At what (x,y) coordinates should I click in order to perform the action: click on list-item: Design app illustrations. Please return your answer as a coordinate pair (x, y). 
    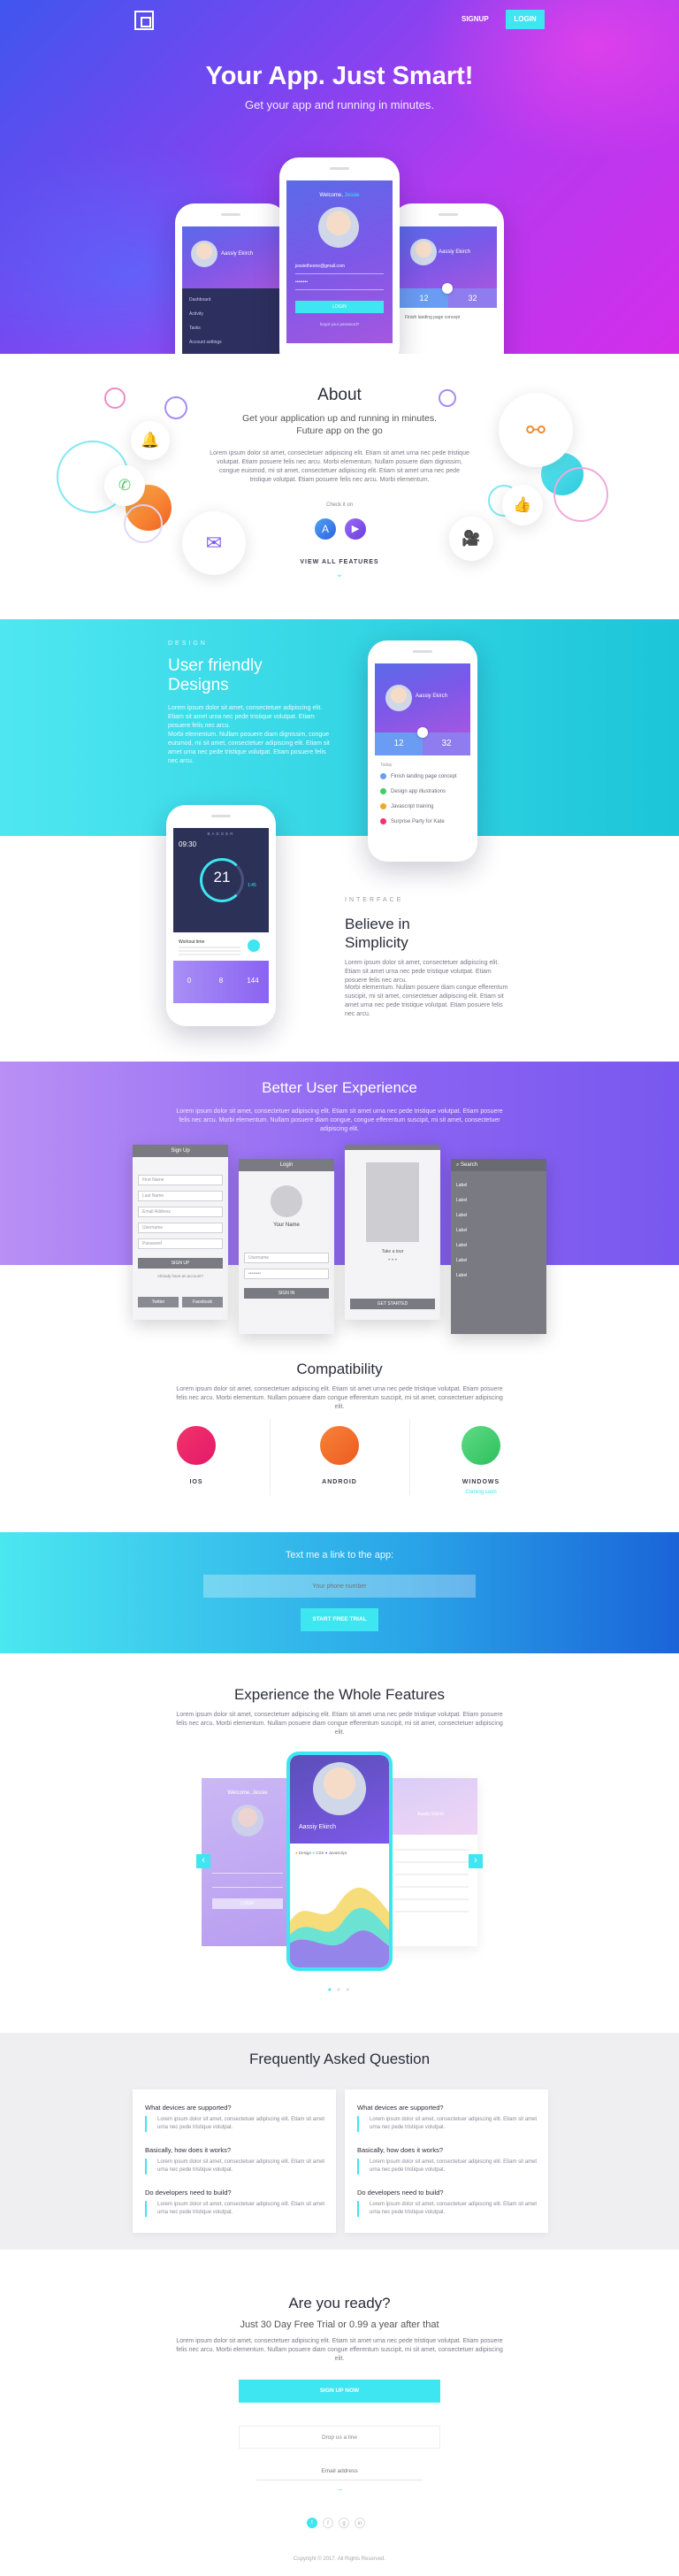
    Looking at the image, I should click on (418, 791).